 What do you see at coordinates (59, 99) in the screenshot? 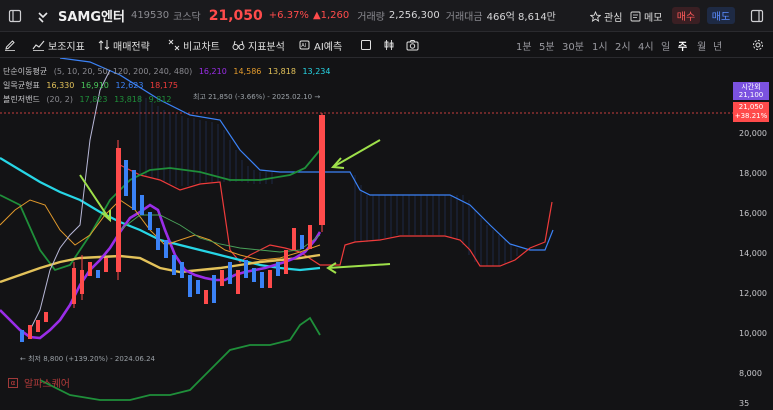
I see `bollinger-legend-params: (20, 2)` at bounding box center [59, 99].